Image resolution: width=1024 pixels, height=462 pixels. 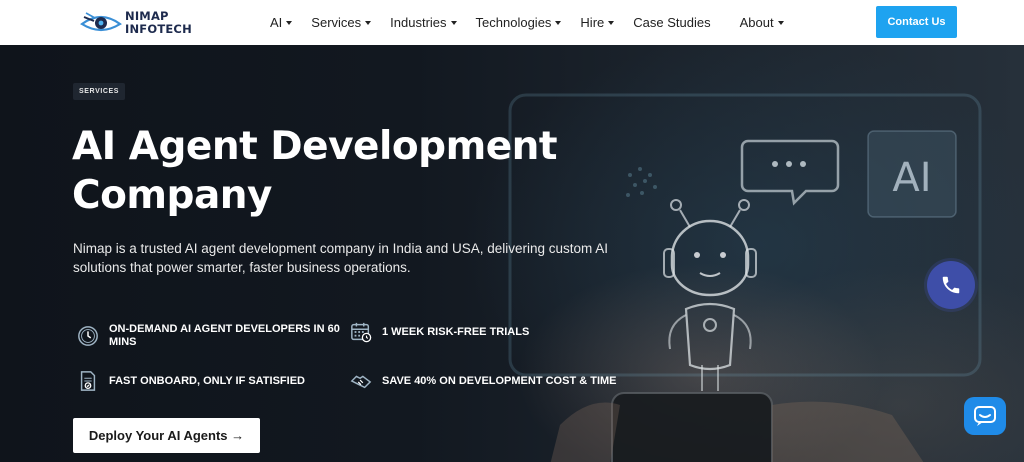 I want to click on nav-item-services: Services, so click(x=341, y=22).